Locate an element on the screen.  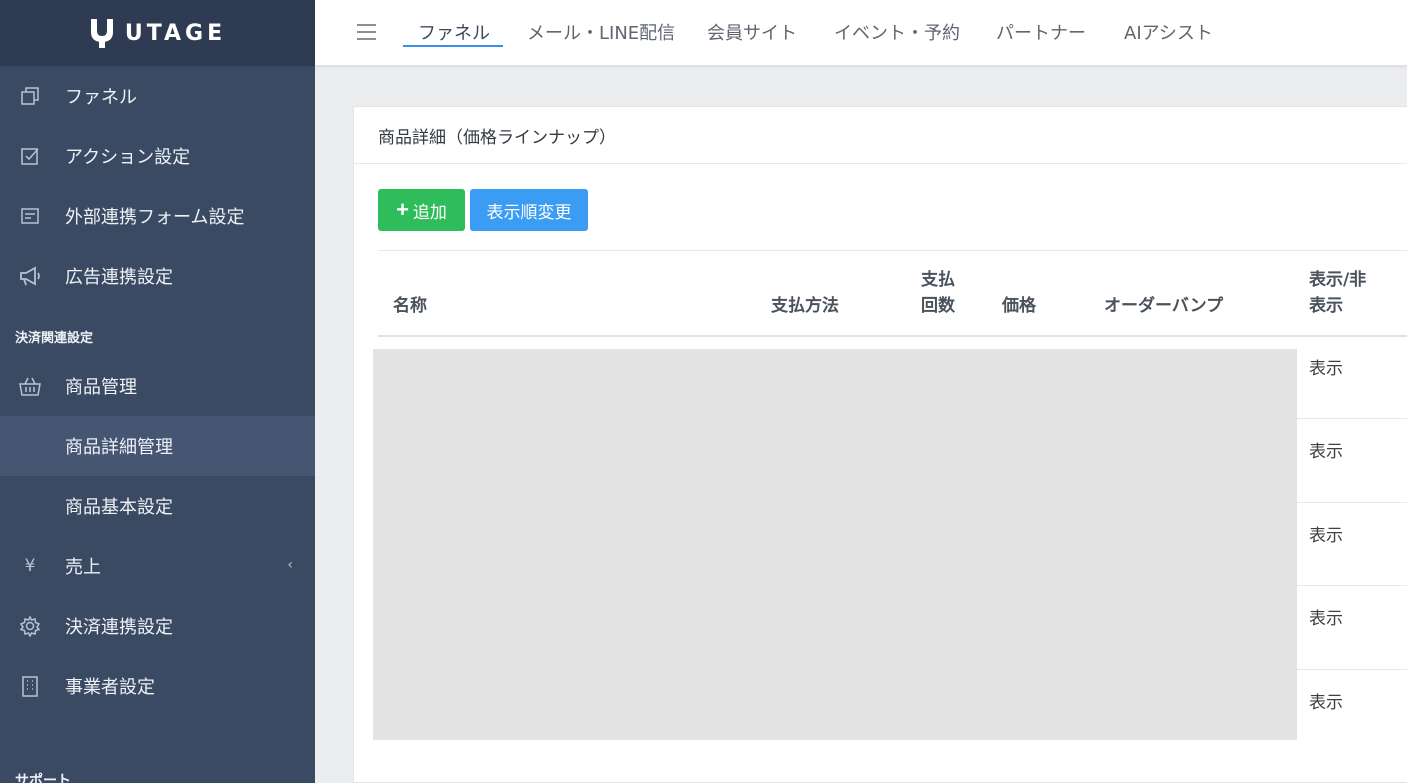
row-3-visibility: 表示 is located at coordinates (1326, 536).